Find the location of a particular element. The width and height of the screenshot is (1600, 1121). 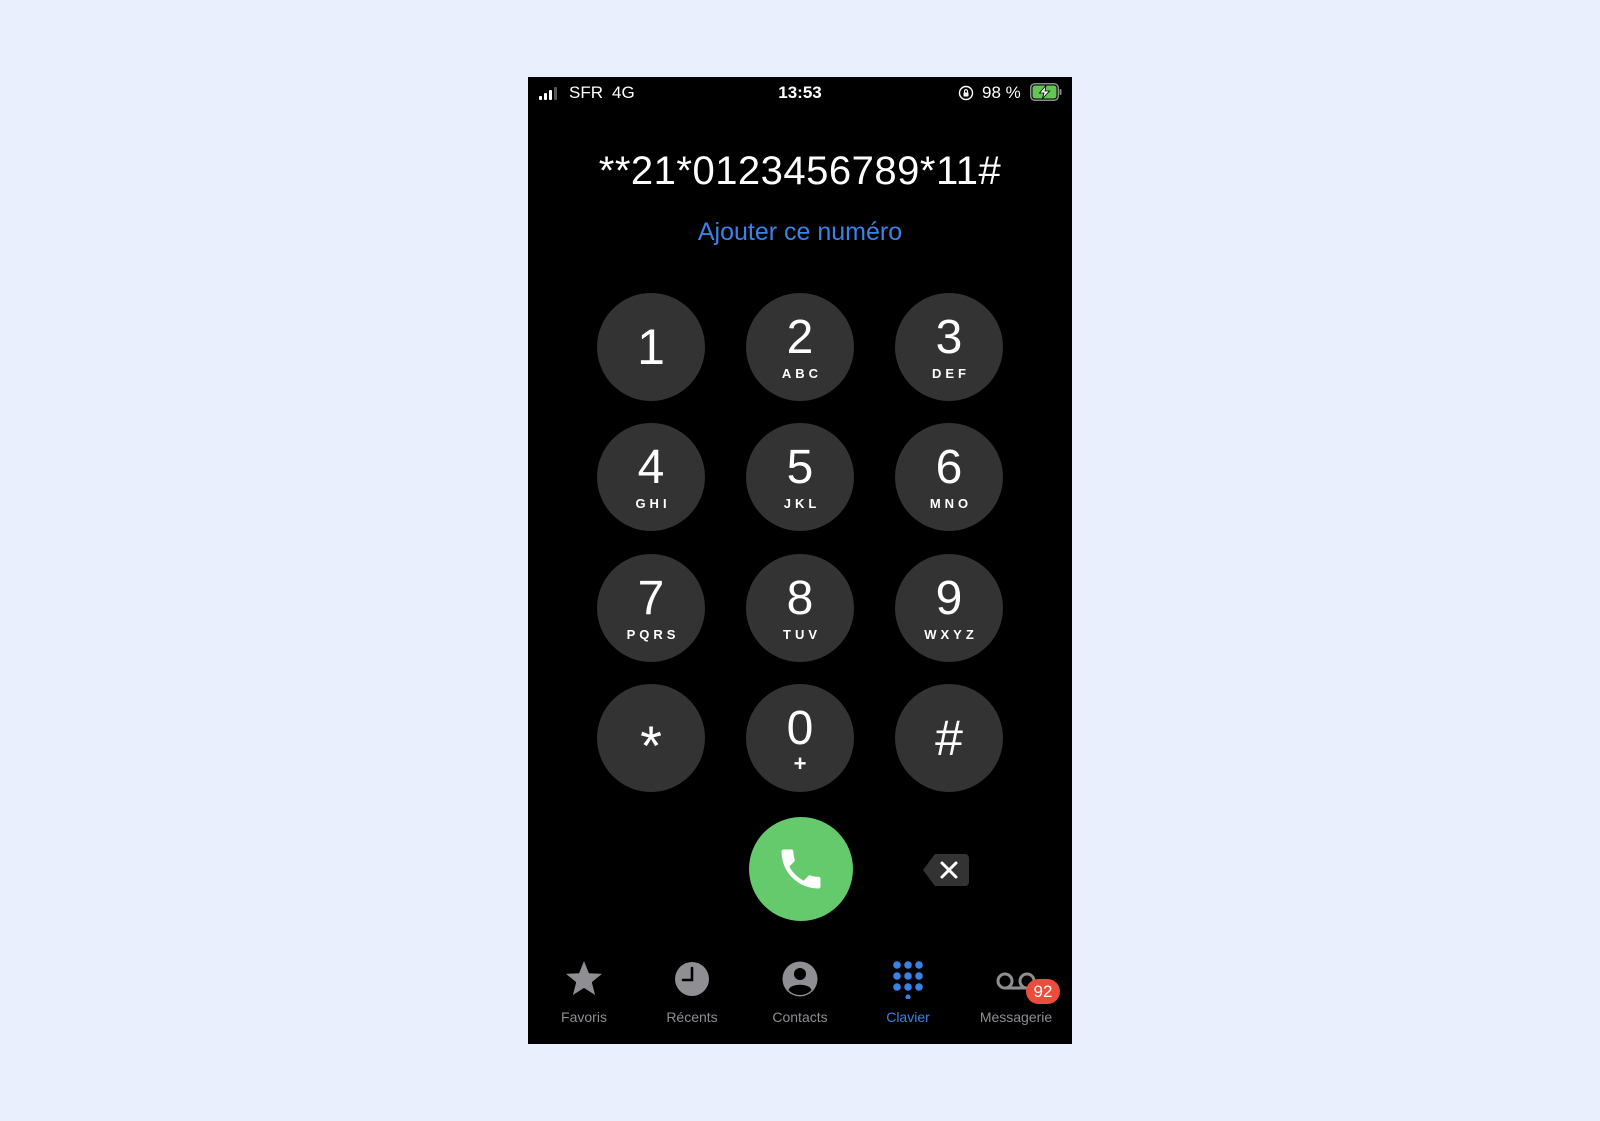

tab-recents: Récents is located at coordinates (692, 999).